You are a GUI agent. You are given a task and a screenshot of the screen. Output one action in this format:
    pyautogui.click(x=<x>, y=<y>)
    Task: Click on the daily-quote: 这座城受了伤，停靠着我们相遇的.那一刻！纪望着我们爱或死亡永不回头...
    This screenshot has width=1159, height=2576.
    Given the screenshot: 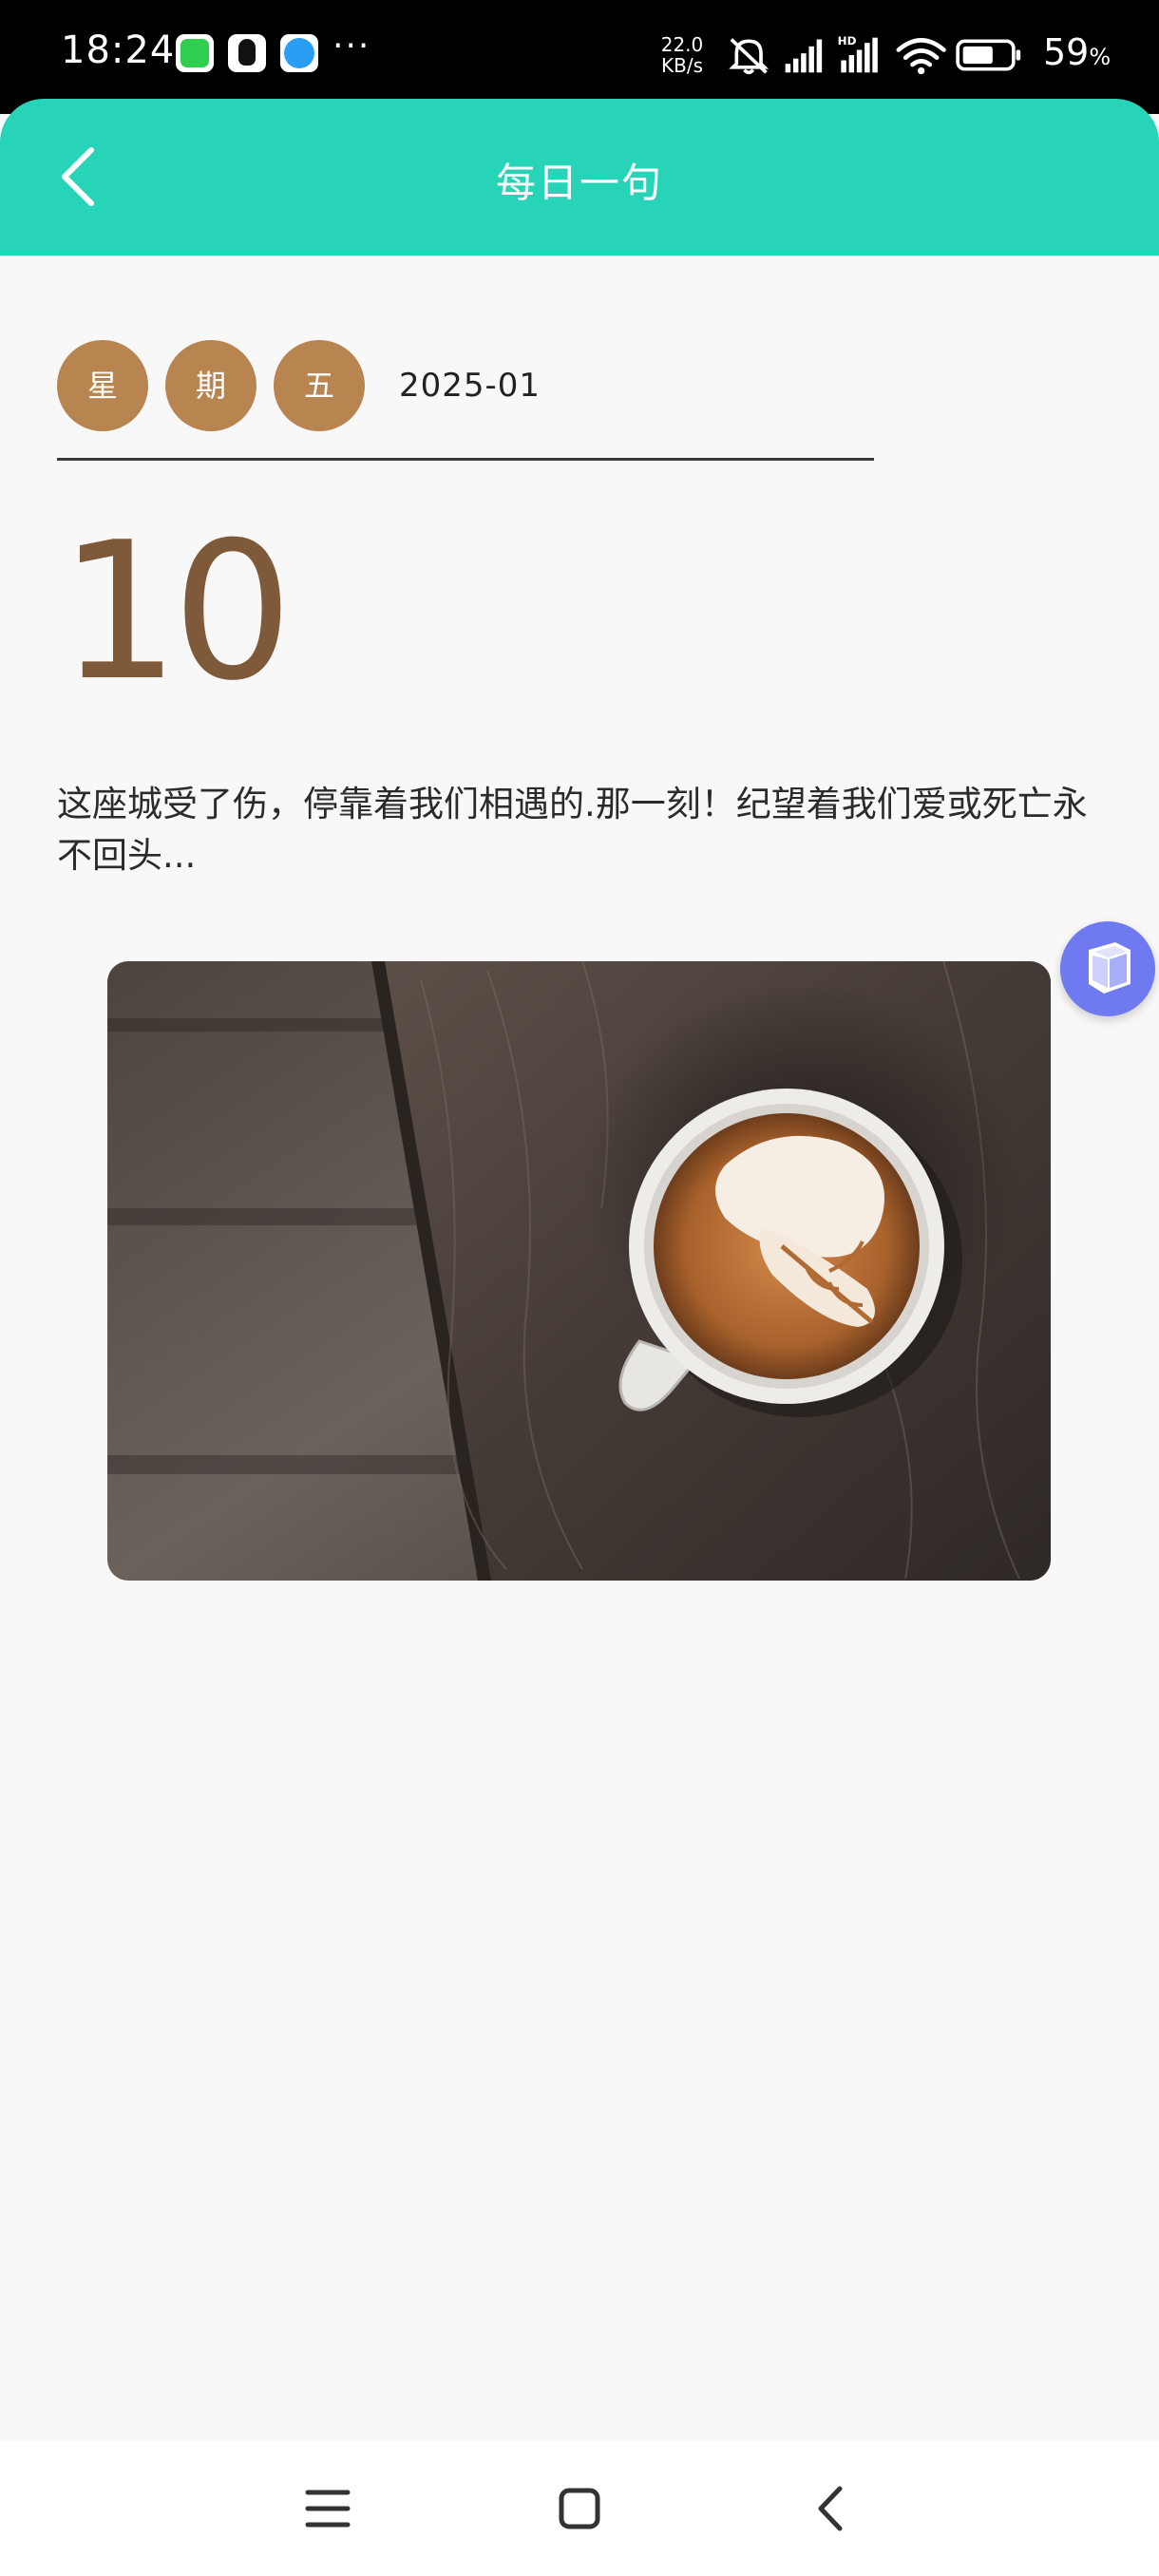 What is the action you would take?
    pyautogui.click(x=572, y=830)
    